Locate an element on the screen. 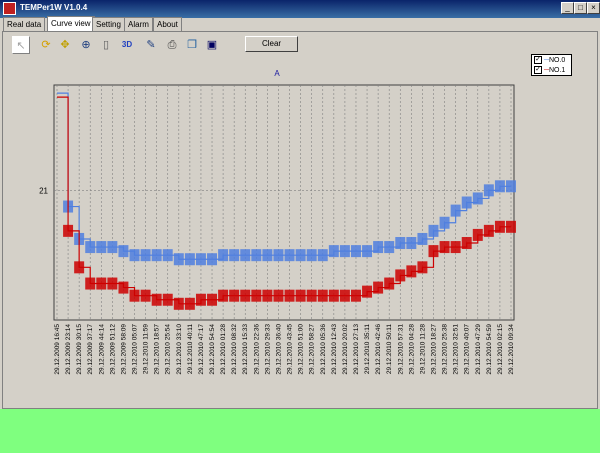 This screenshot has height=453, width=600. x-tick-label: 29.12.2010 05:36 is located at coordinates (323, 349).